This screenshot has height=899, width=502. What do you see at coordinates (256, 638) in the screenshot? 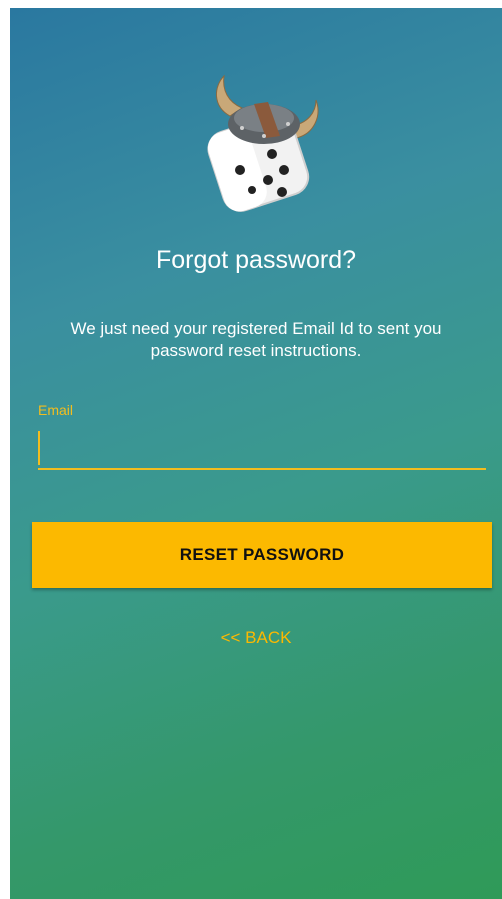
I see `back-link: << BACK` at bounding box center [256, 638].